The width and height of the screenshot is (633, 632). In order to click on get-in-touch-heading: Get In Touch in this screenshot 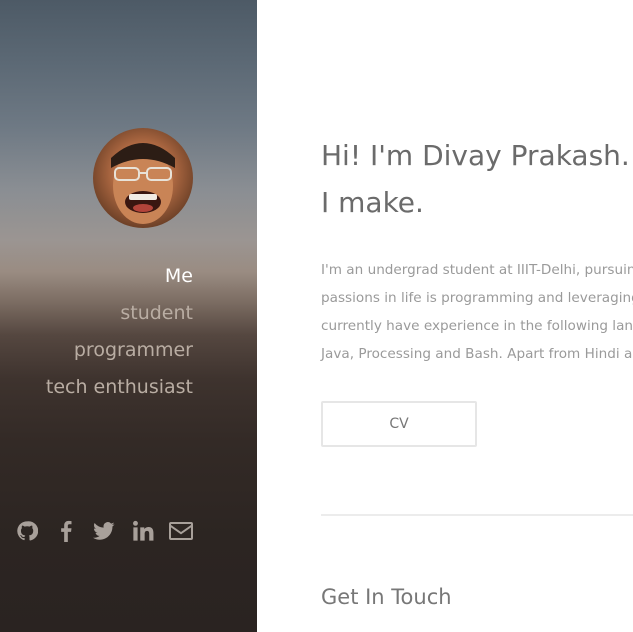, I will do `click(386, 597)`.